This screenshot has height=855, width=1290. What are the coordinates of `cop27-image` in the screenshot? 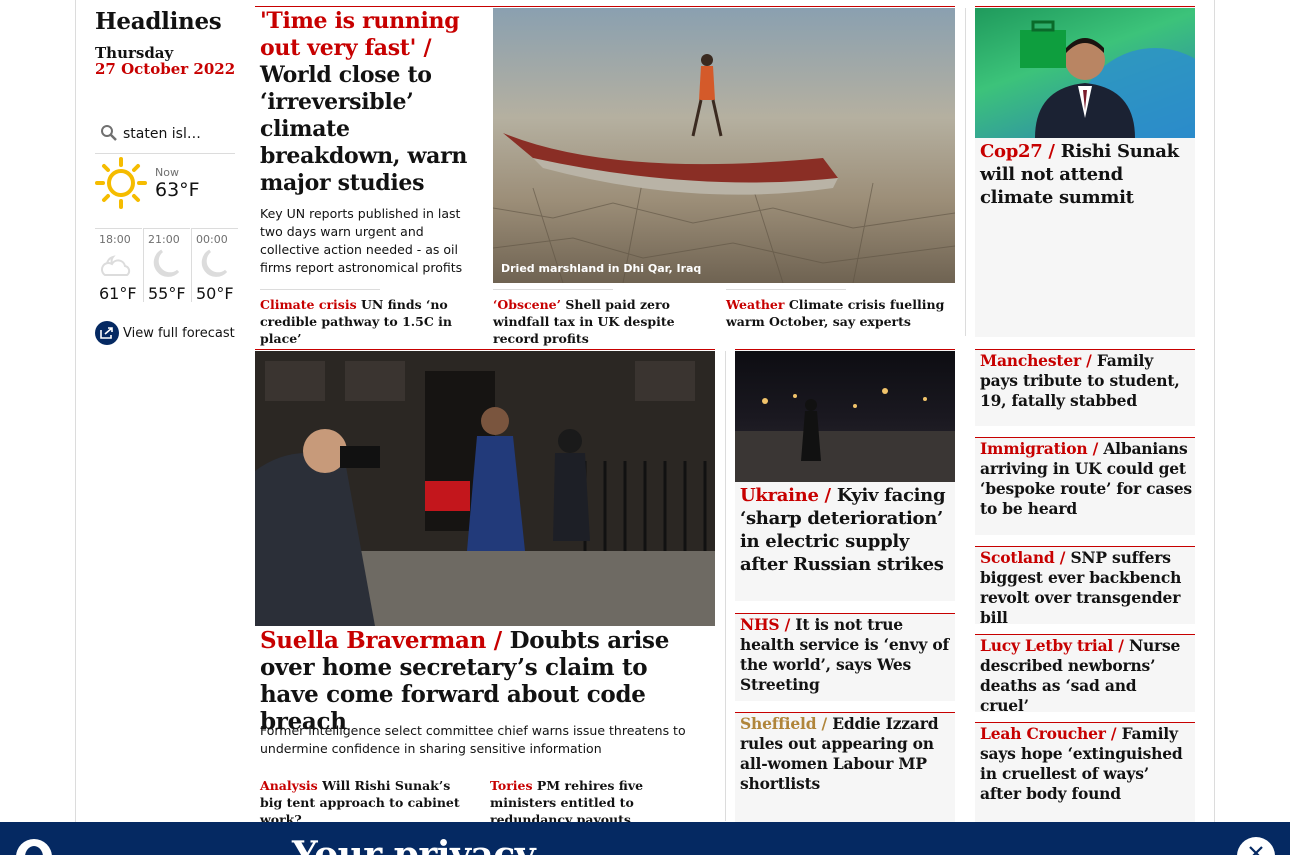 It's located at (1085, 73).